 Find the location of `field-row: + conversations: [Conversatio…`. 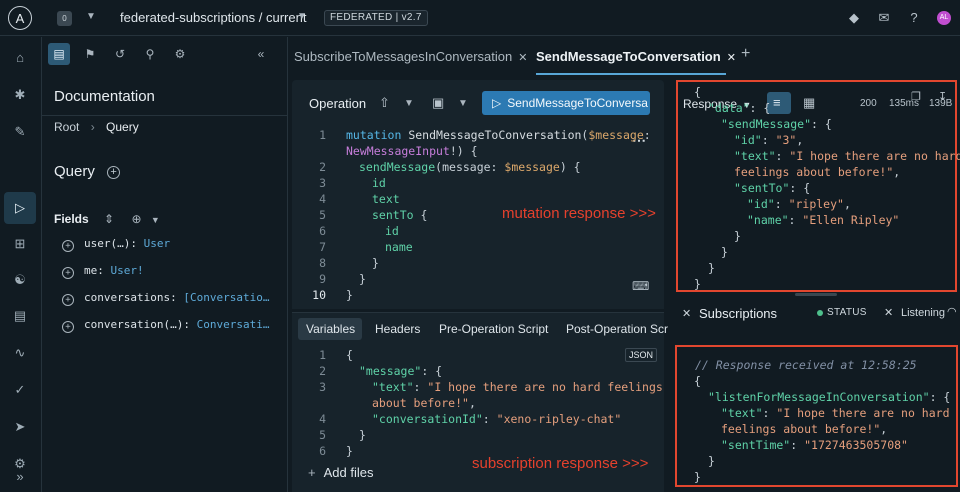

field-row: + conversations: [Conversatio… is located at coordinates (165, 298).